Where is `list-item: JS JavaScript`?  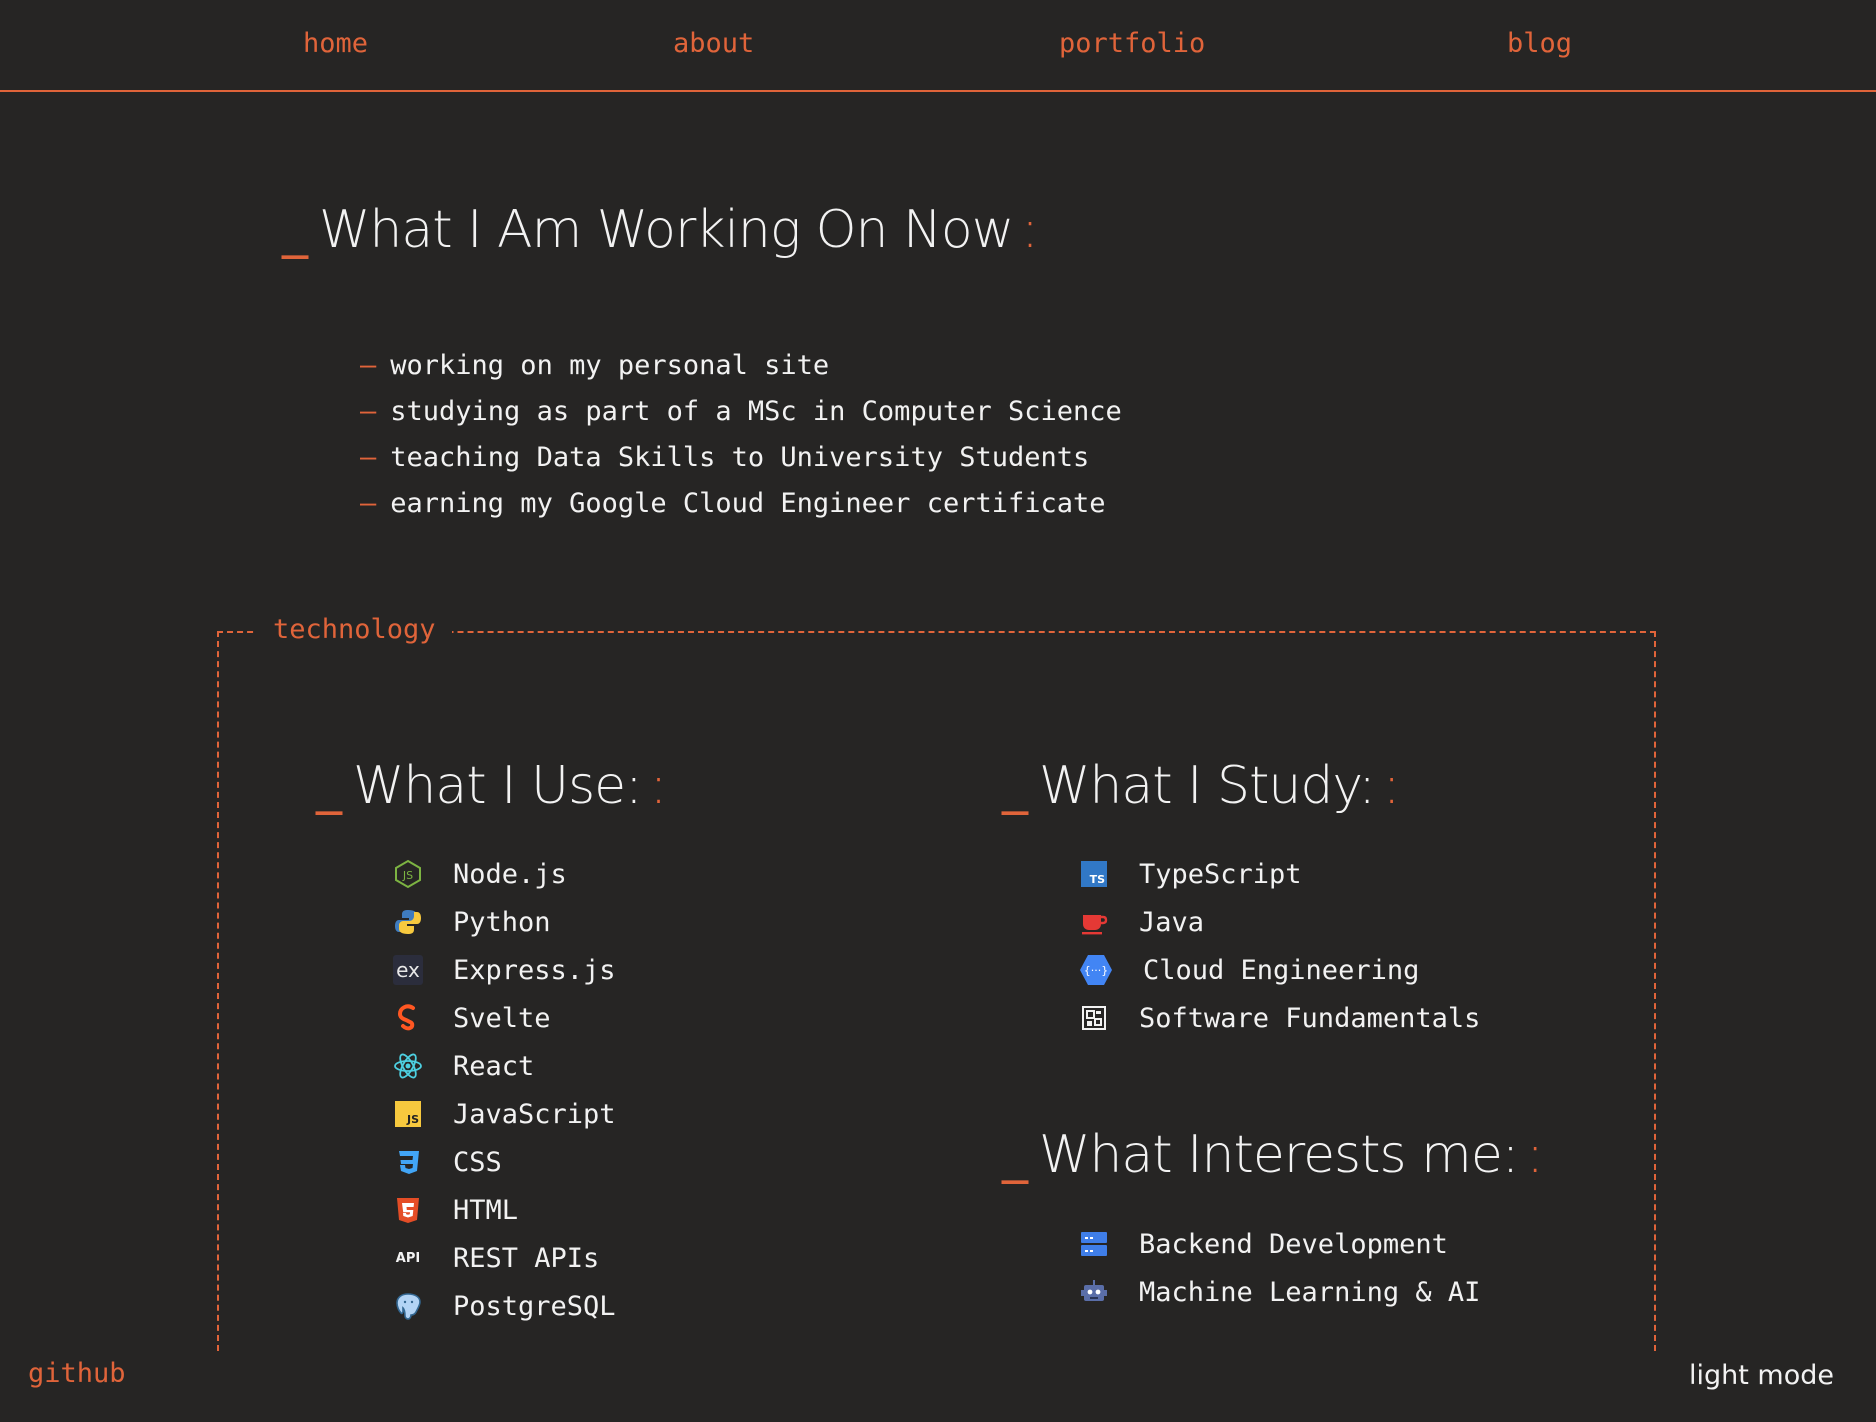 list-item: JS JavaScript is located at coordinates (504, 1114).